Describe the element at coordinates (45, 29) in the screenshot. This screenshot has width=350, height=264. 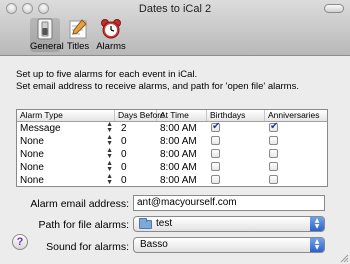
I see `switch-icon` at that location.